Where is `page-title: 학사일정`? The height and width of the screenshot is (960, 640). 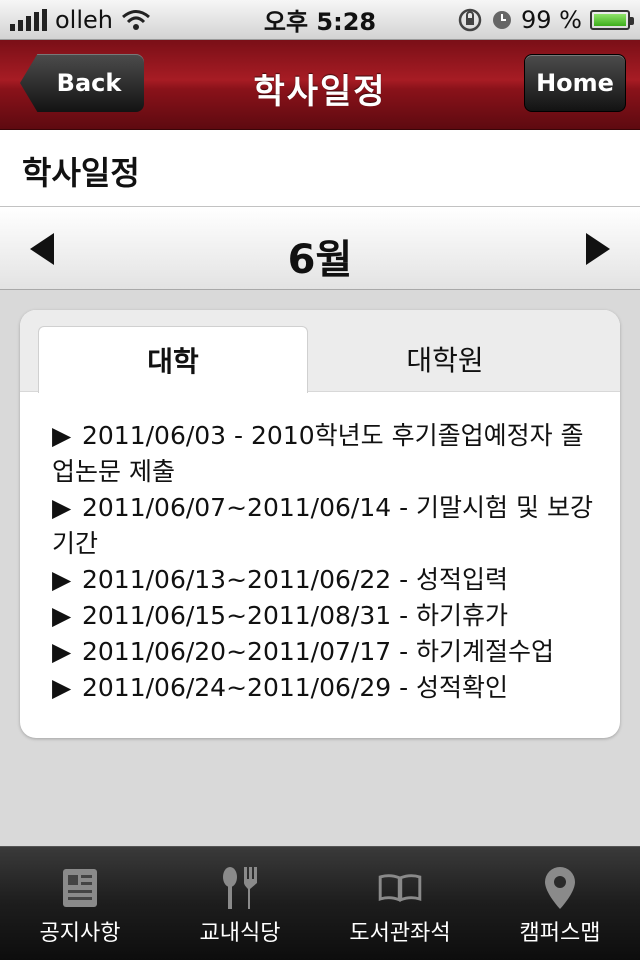 page-title: 학사일정 is located at coordinates (320, 168).